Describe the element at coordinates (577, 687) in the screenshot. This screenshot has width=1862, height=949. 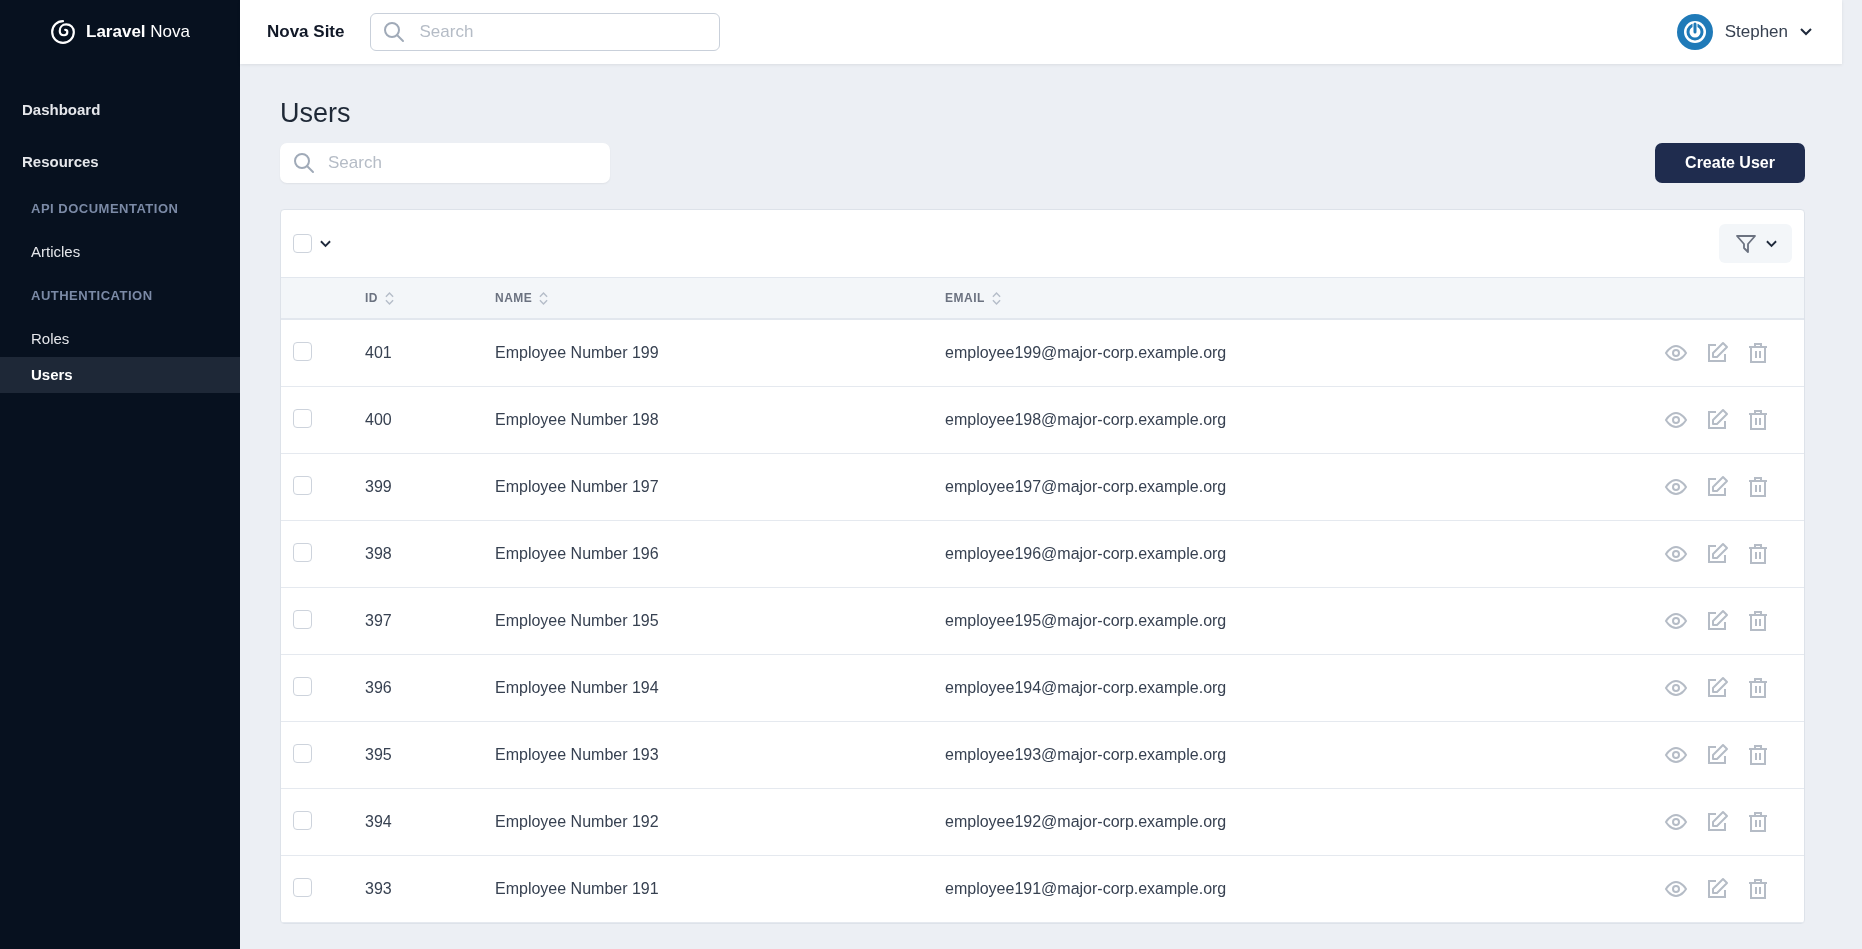
I see `name-cell: Employee Number 194` at that location.